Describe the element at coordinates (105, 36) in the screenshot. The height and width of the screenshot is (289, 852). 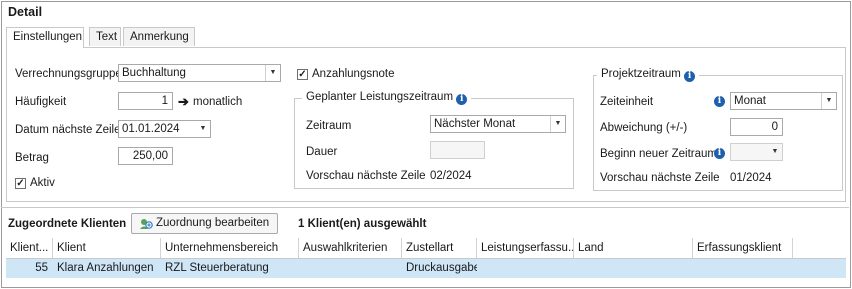
I see `tab-text: Text` at that location.